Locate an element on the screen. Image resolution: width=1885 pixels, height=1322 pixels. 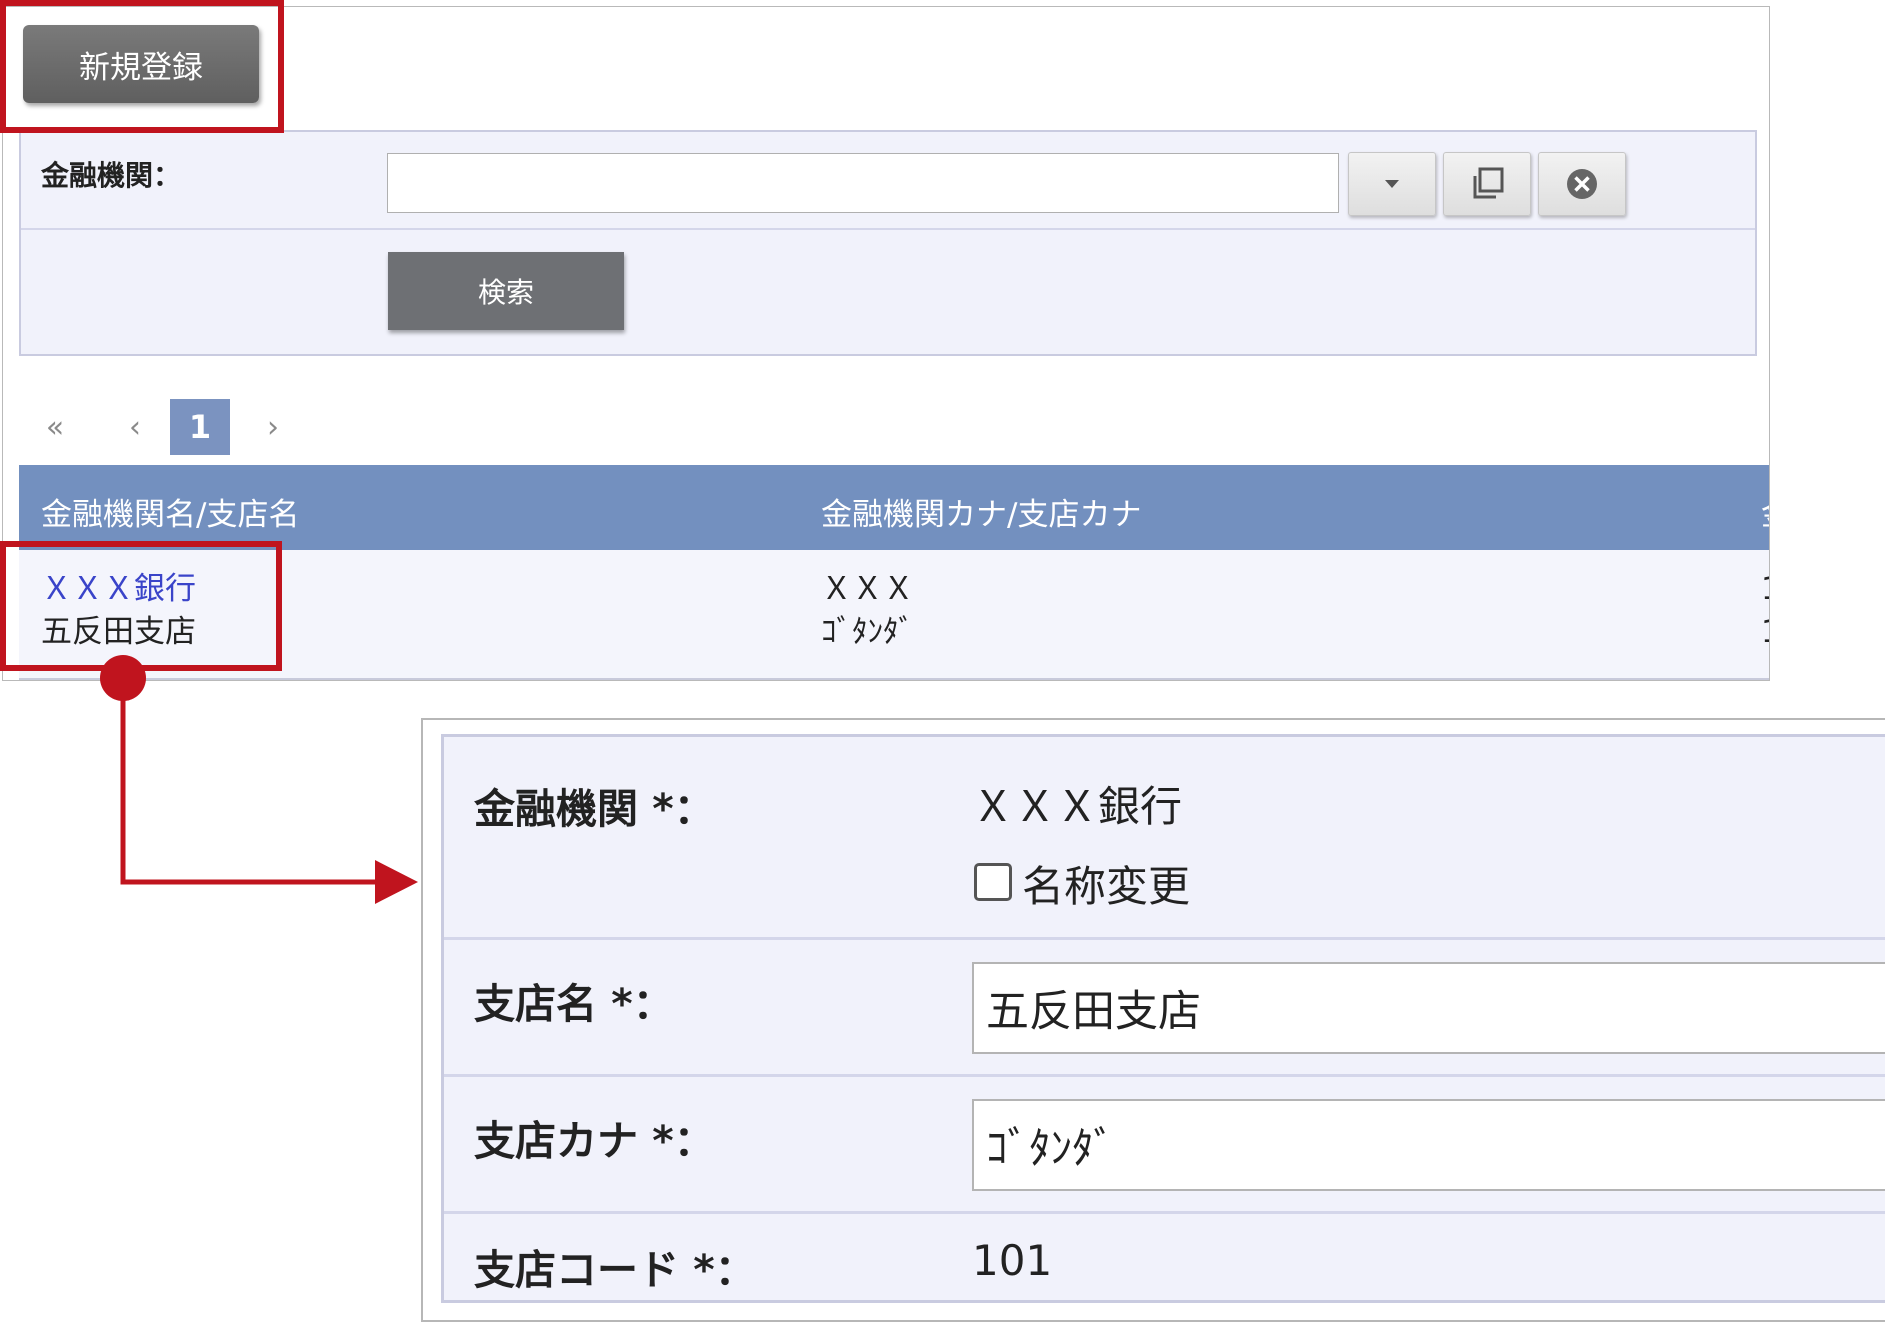
branch-kana-row: 支店カナ *： ｺﾞﾀﾝﾀﾞ is located at coordinates (1164, 1145).